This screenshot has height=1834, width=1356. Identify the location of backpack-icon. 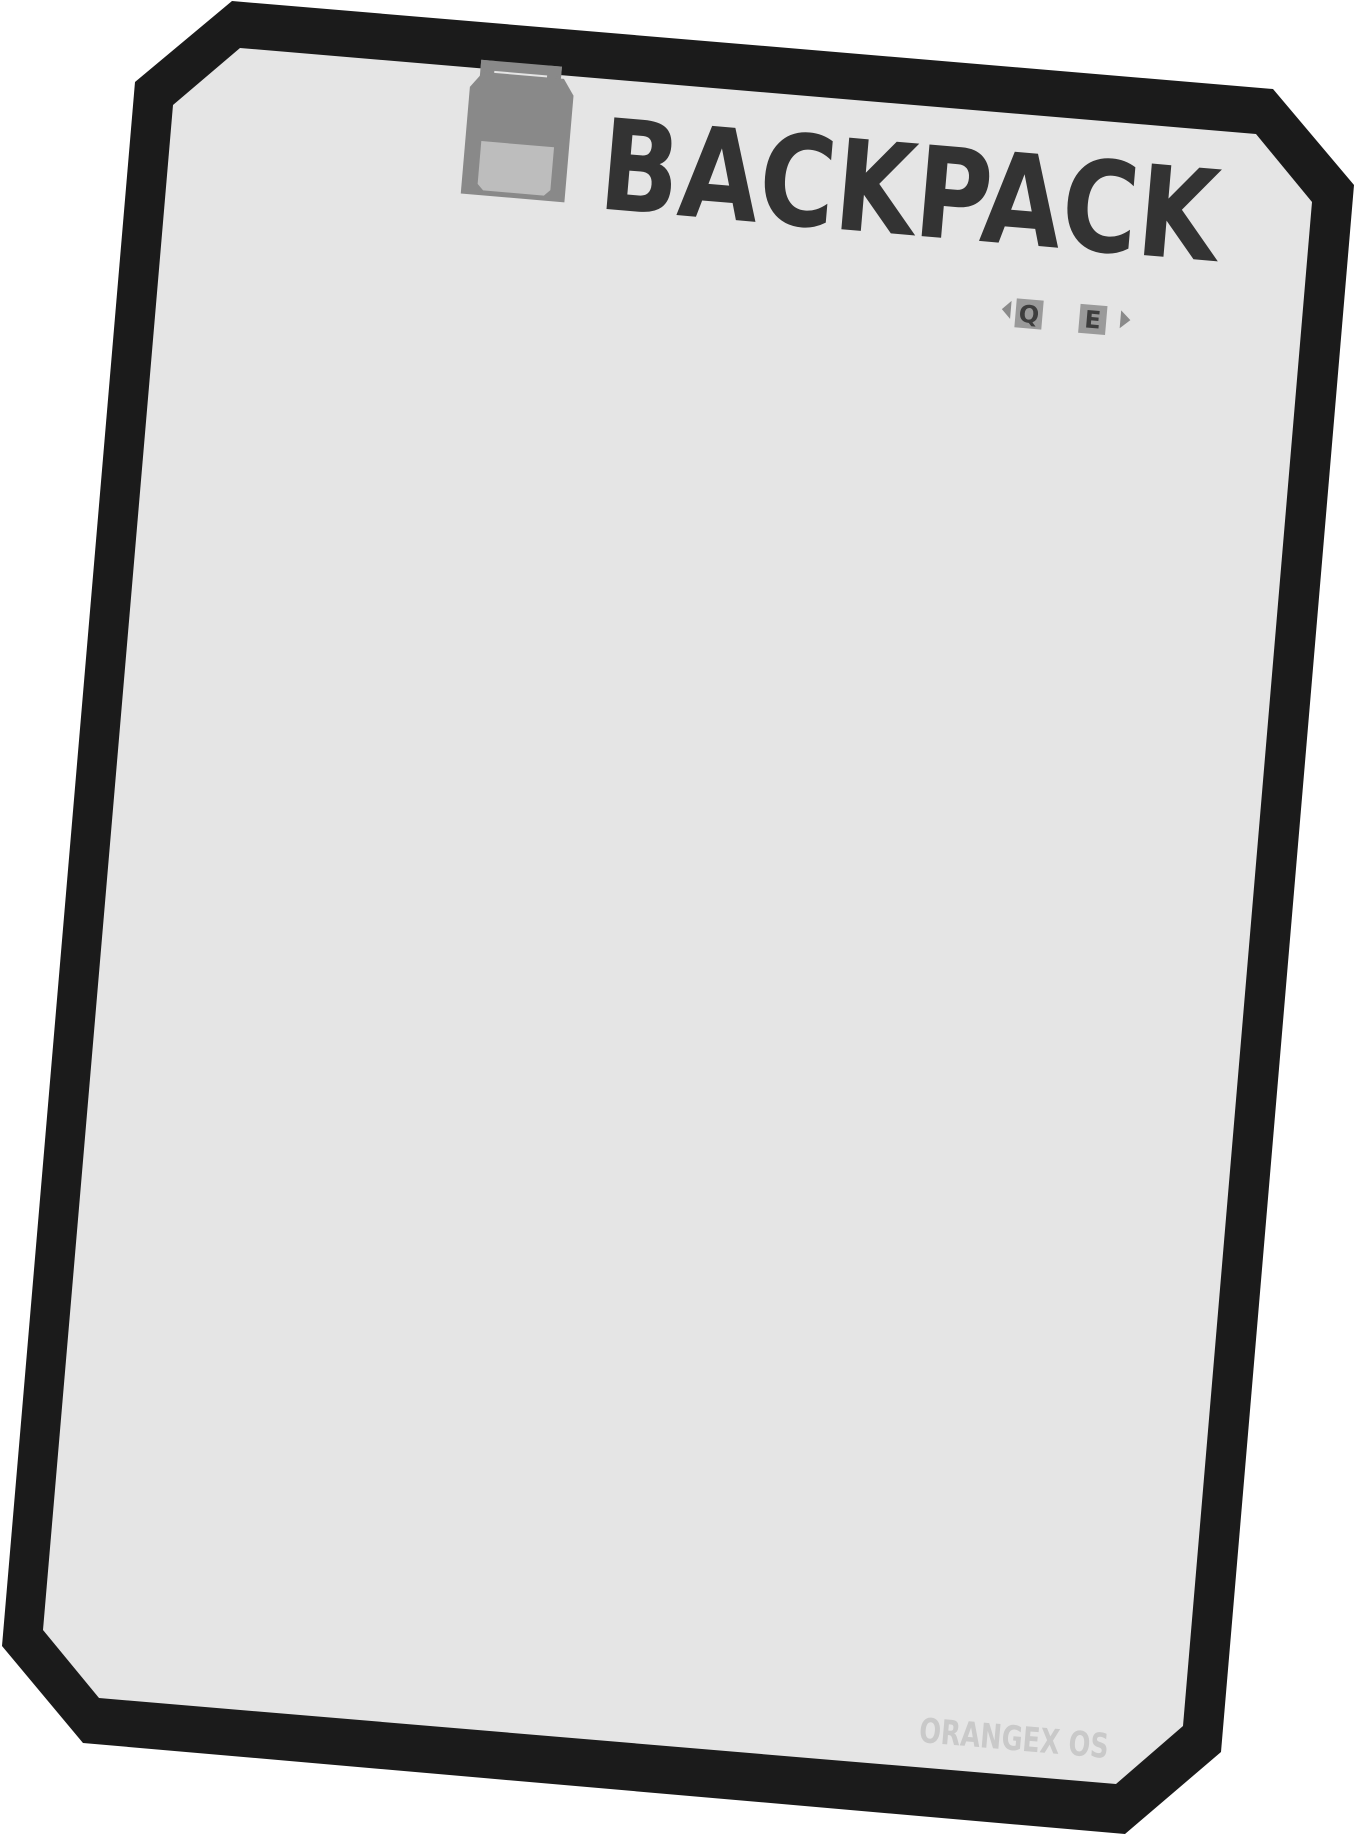
(517, 131).